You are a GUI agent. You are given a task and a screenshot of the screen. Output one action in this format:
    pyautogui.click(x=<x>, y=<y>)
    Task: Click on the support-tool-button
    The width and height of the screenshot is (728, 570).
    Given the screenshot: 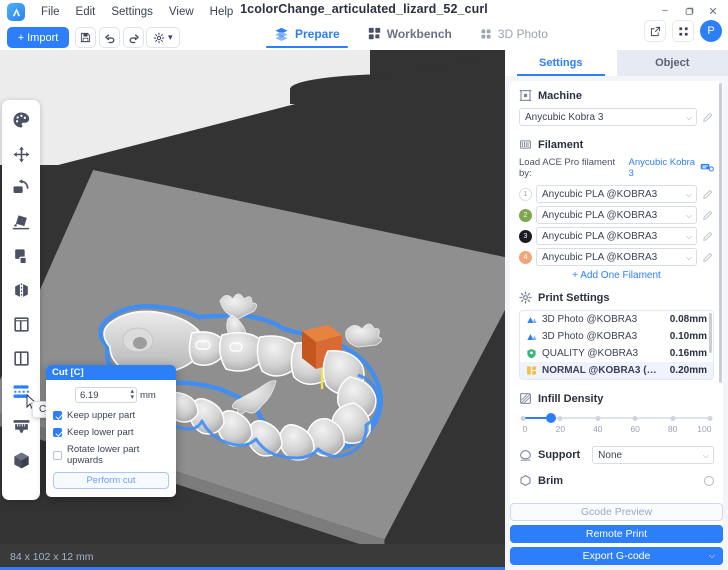 What is the action you would take?
    pyautogui.click(x=21, y=460)
    